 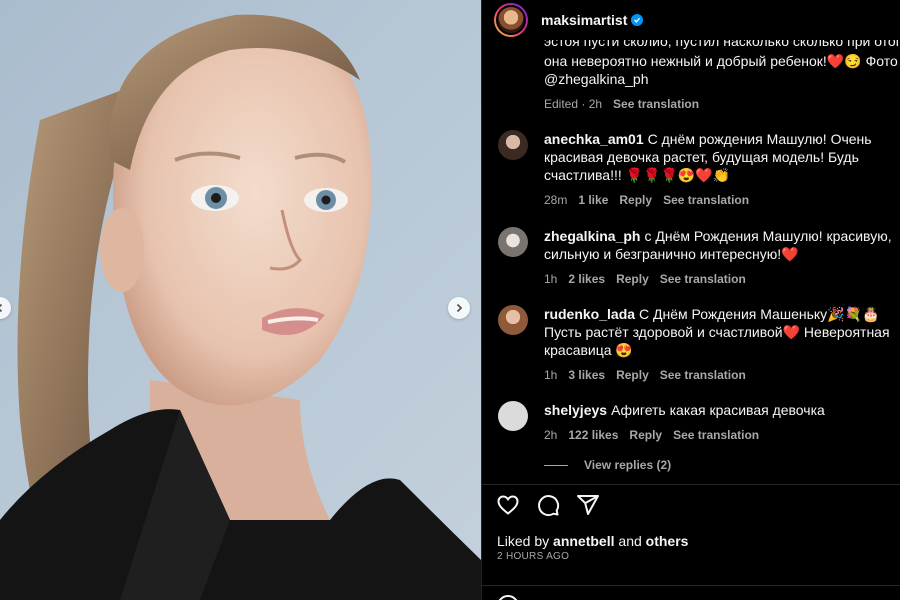 What do you see at coordinates (589, 314) in the screenshot?
I see `comment-username: rudenko_lada` at bounding box center [589, 314].